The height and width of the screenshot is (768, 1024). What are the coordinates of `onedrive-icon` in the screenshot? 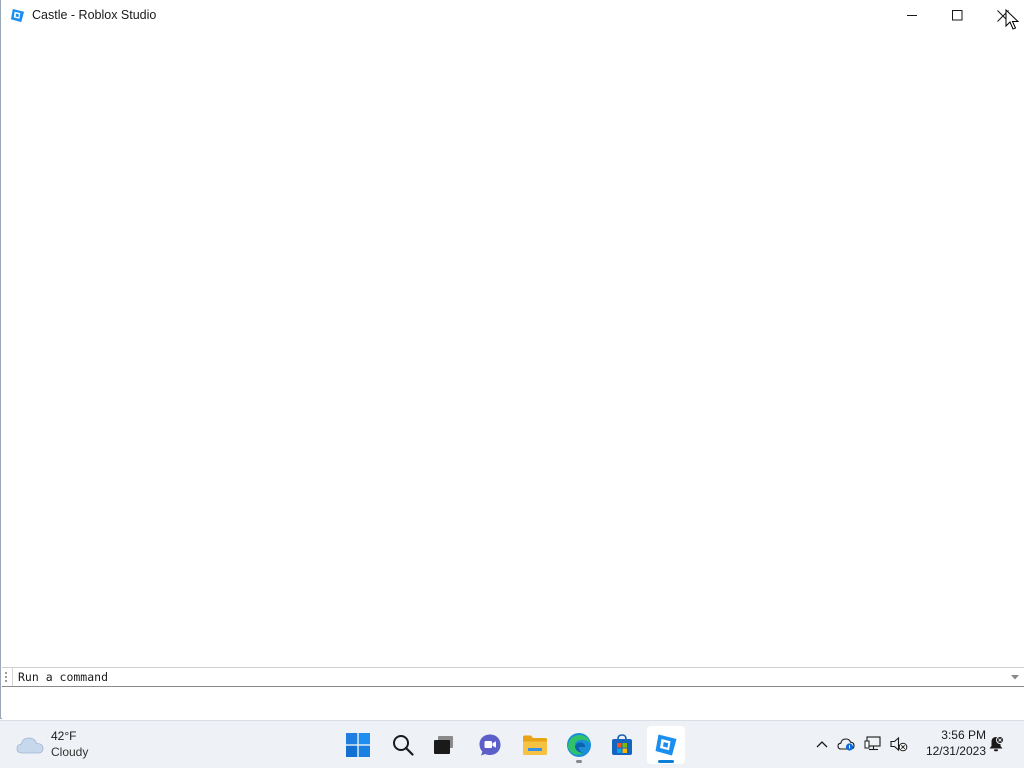 It's located at (846, 744).